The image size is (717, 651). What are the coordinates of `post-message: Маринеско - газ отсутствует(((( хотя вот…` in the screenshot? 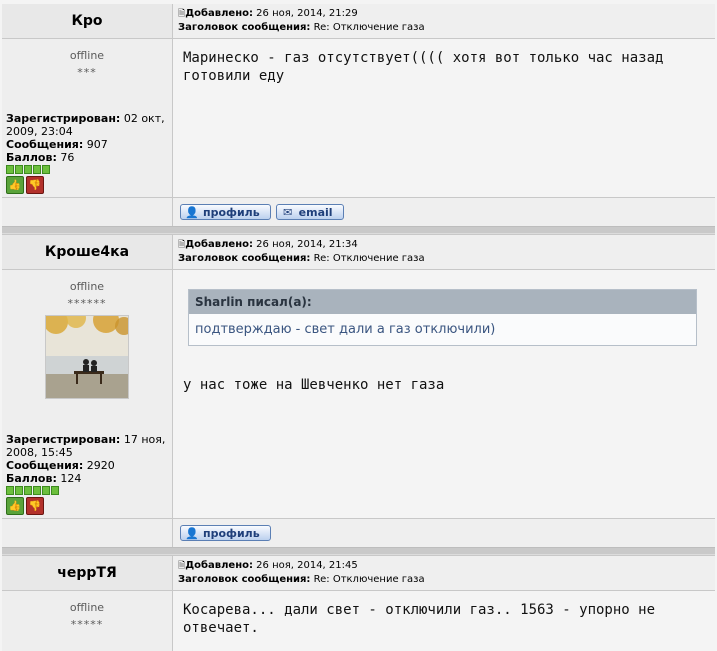 It's located at (423, 67).